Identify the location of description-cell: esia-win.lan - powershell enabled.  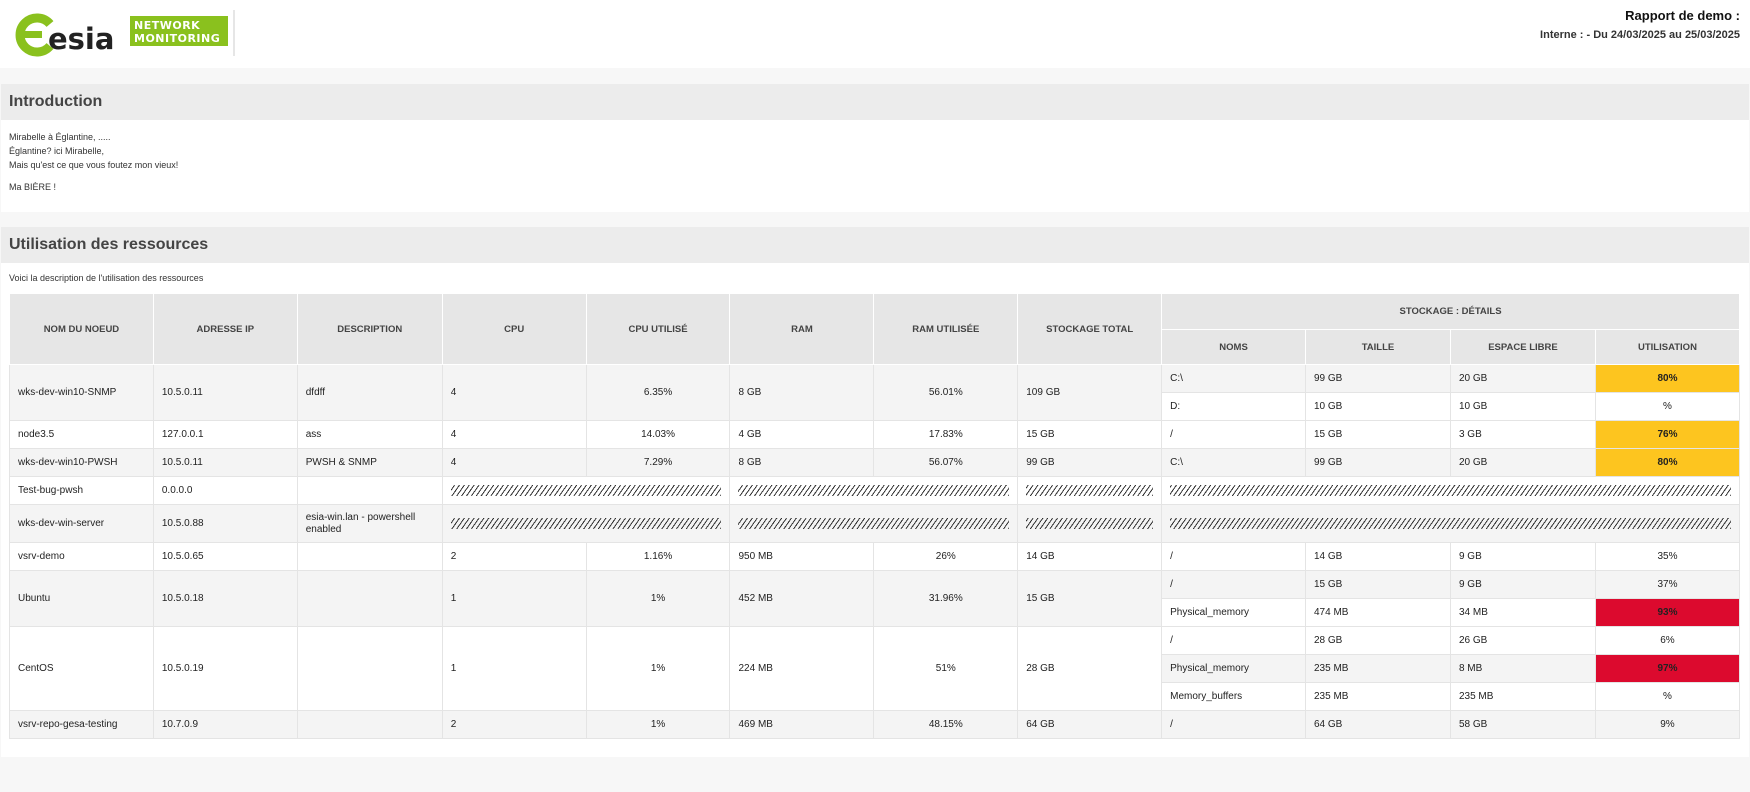
(369, 523).